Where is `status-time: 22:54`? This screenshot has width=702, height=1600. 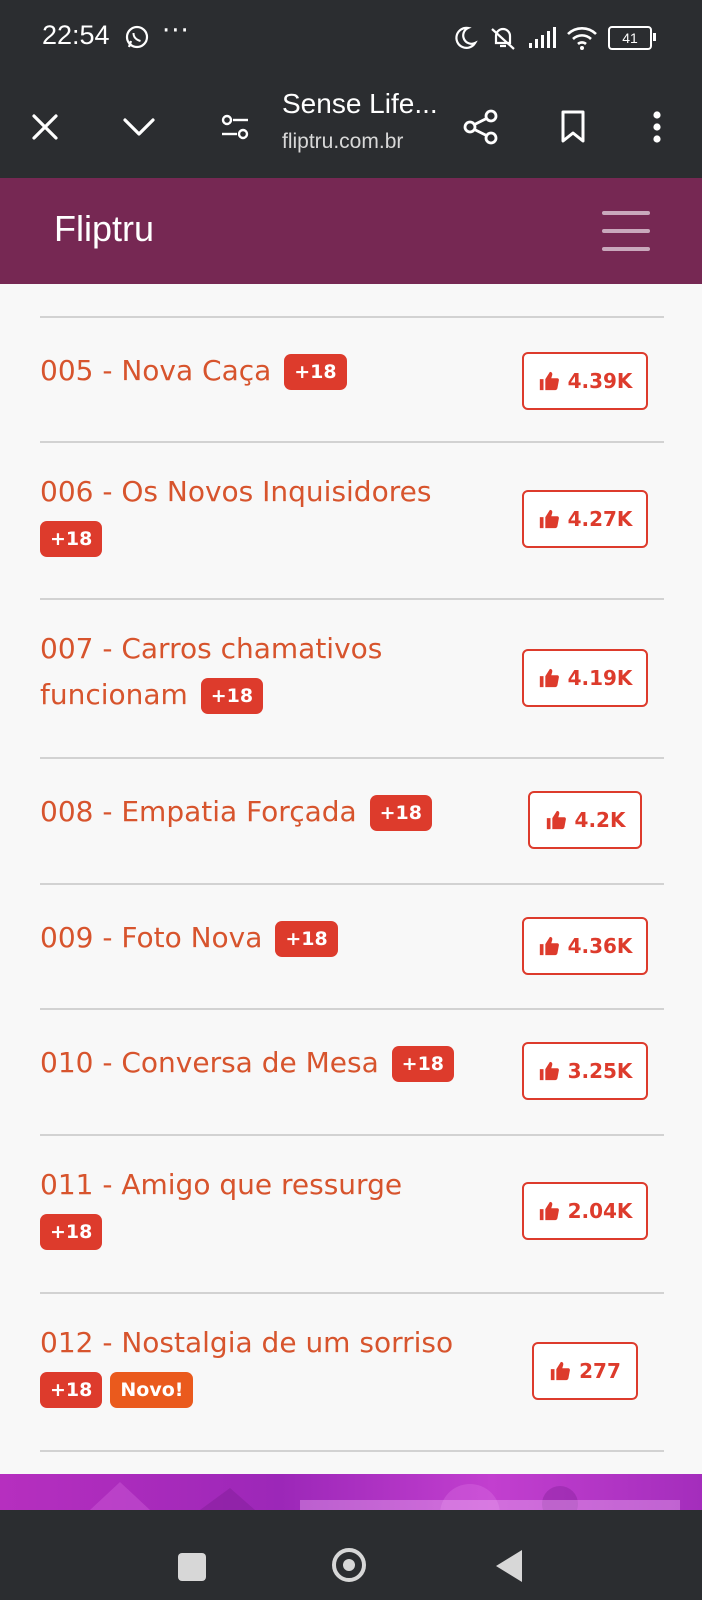 status-time: 22:54 is located at coordinates (76, 35).